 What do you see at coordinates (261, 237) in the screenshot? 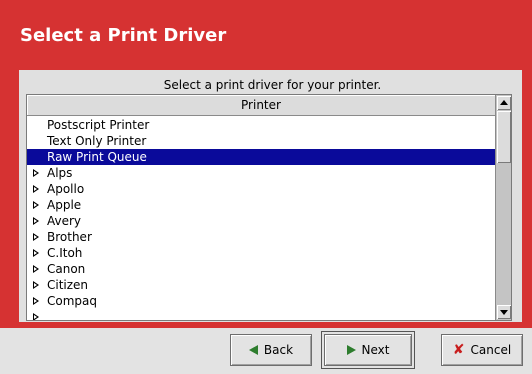
I see `list-item-brother: Brother` at bounding box center [261, 237].